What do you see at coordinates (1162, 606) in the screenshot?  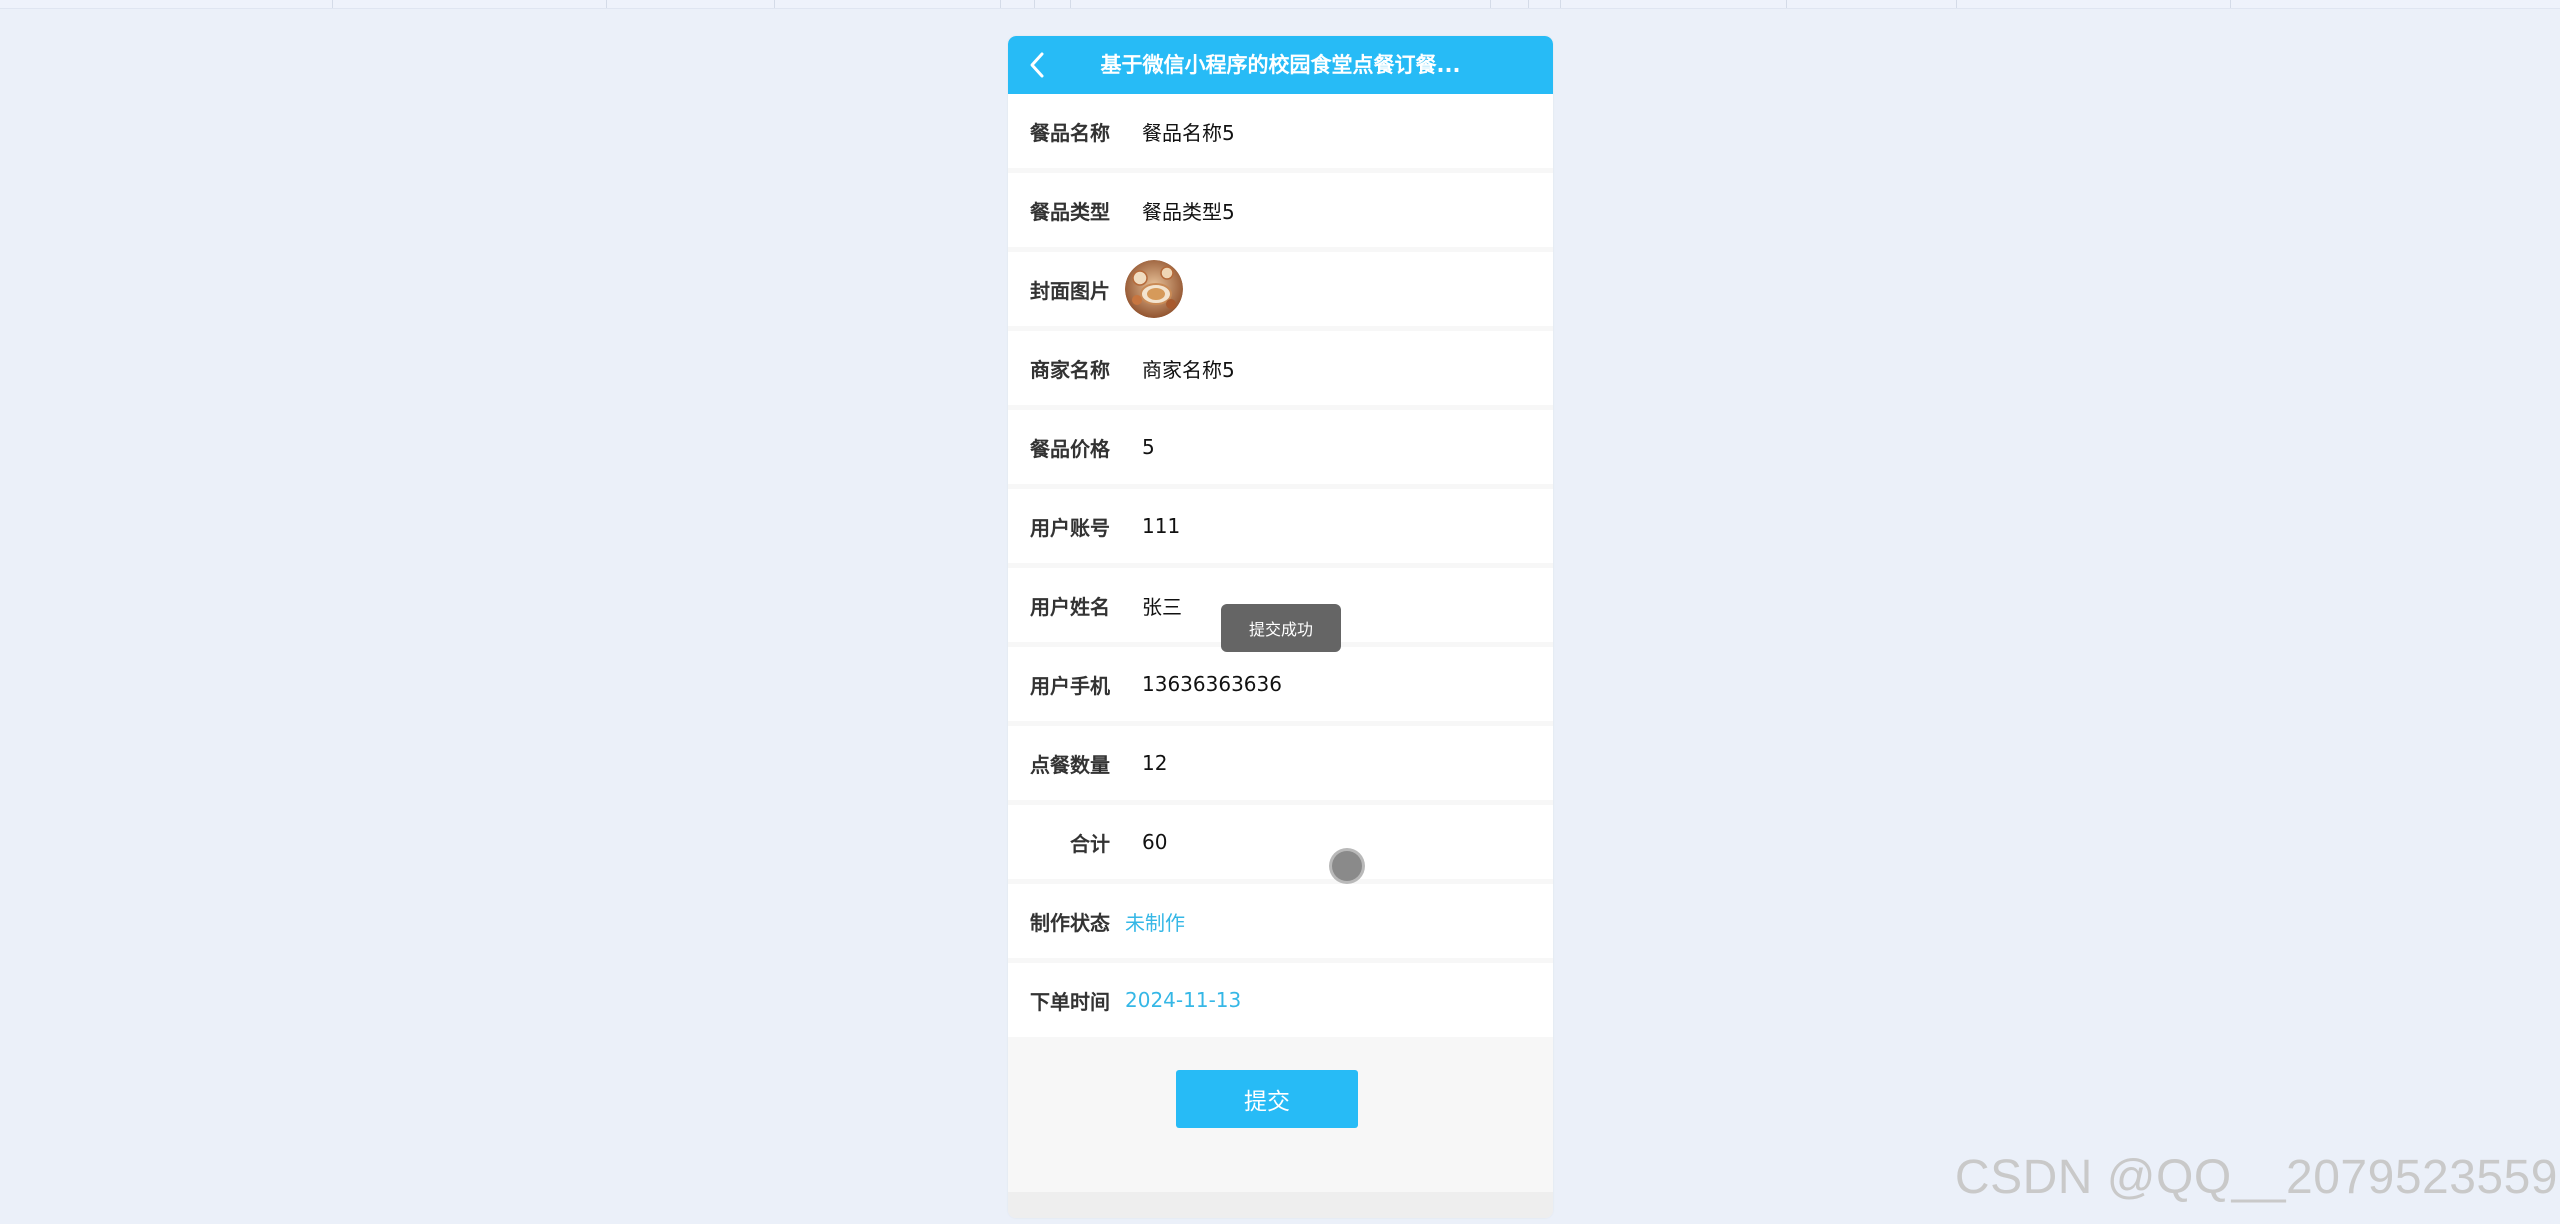 I see `field-value: 张三` at bounding box center [1162, 606].